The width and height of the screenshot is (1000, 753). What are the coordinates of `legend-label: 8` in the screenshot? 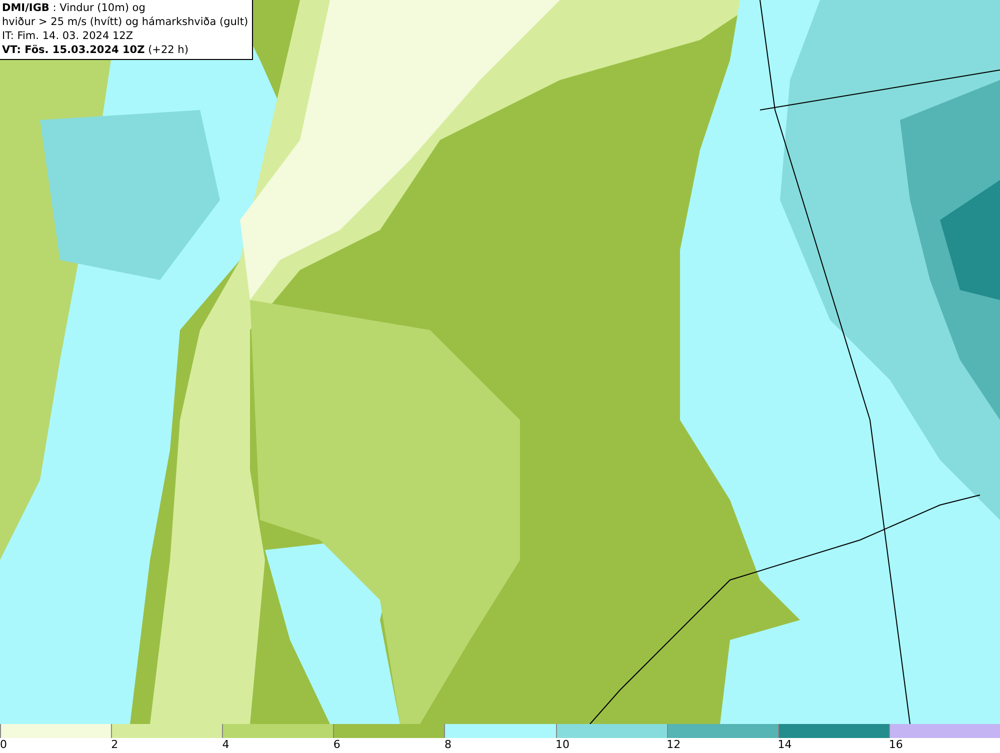 It's located at (448, 745).